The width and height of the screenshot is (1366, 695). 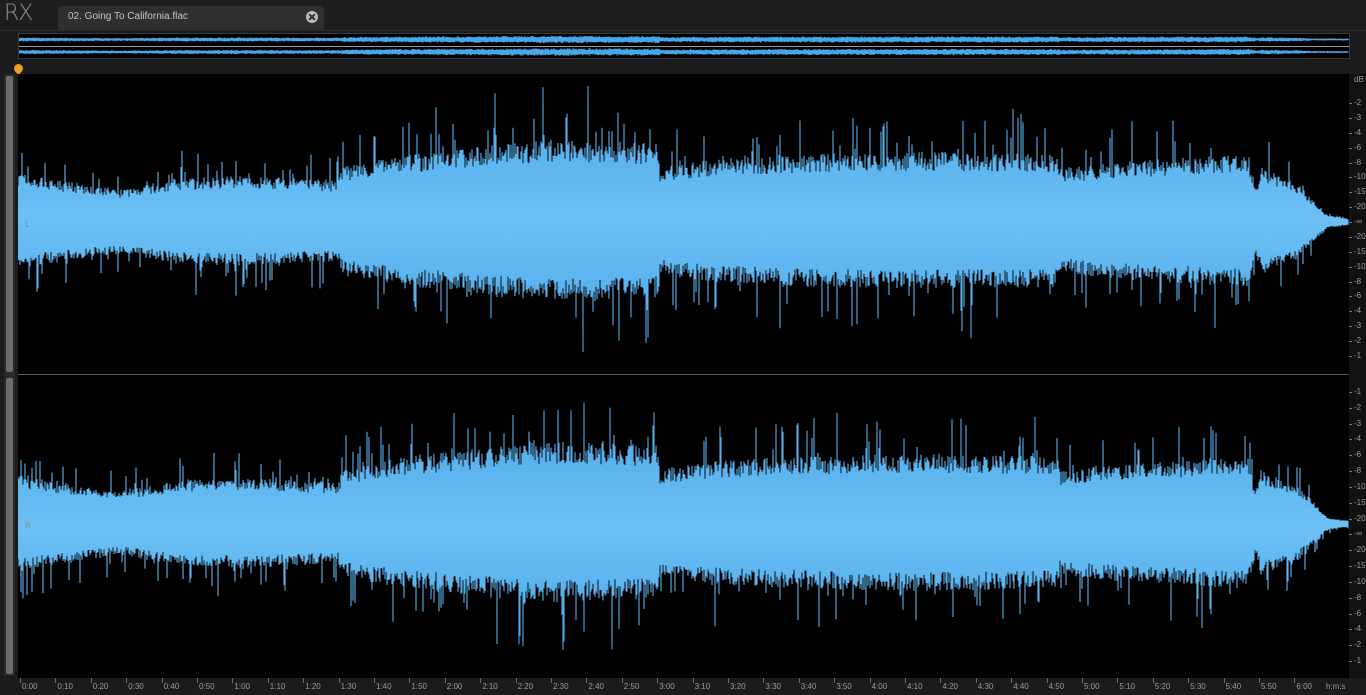 What do you see at coordinates (9, 375) in the screenshot?
I see `vertical-zoom-scrollbar` at bounding box center [9, 375].